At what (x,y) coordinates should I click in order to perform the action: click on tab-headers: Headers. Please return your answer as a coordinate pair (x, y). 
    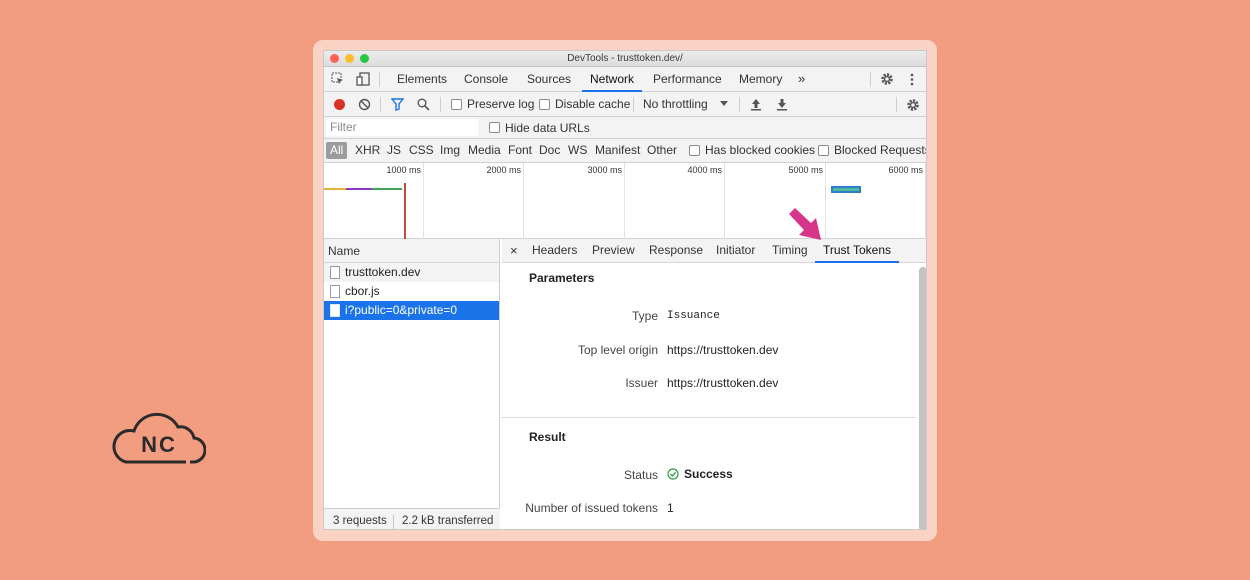
    Looking at the image, I should click on (554, 250).